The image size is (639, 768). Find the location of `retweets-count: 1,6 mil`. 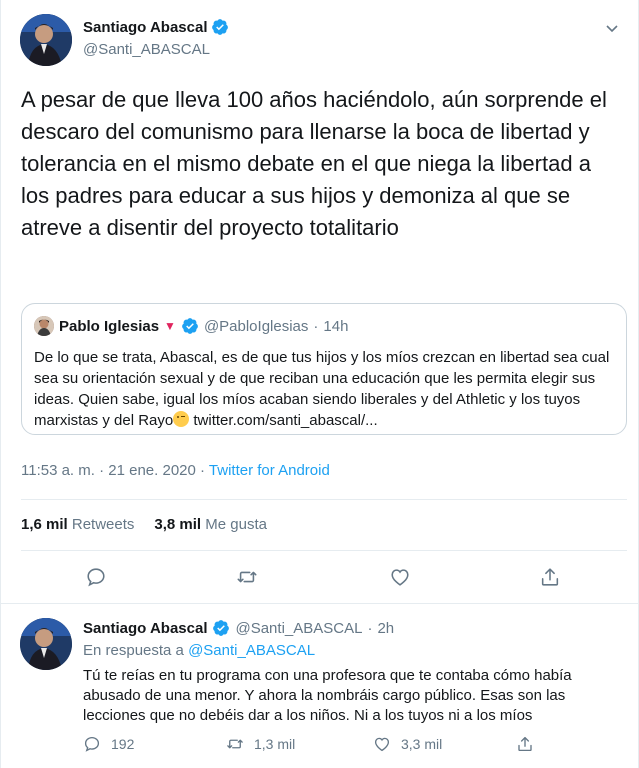

retweets-count: 1,6 mil is located at coordinates (44, 524).